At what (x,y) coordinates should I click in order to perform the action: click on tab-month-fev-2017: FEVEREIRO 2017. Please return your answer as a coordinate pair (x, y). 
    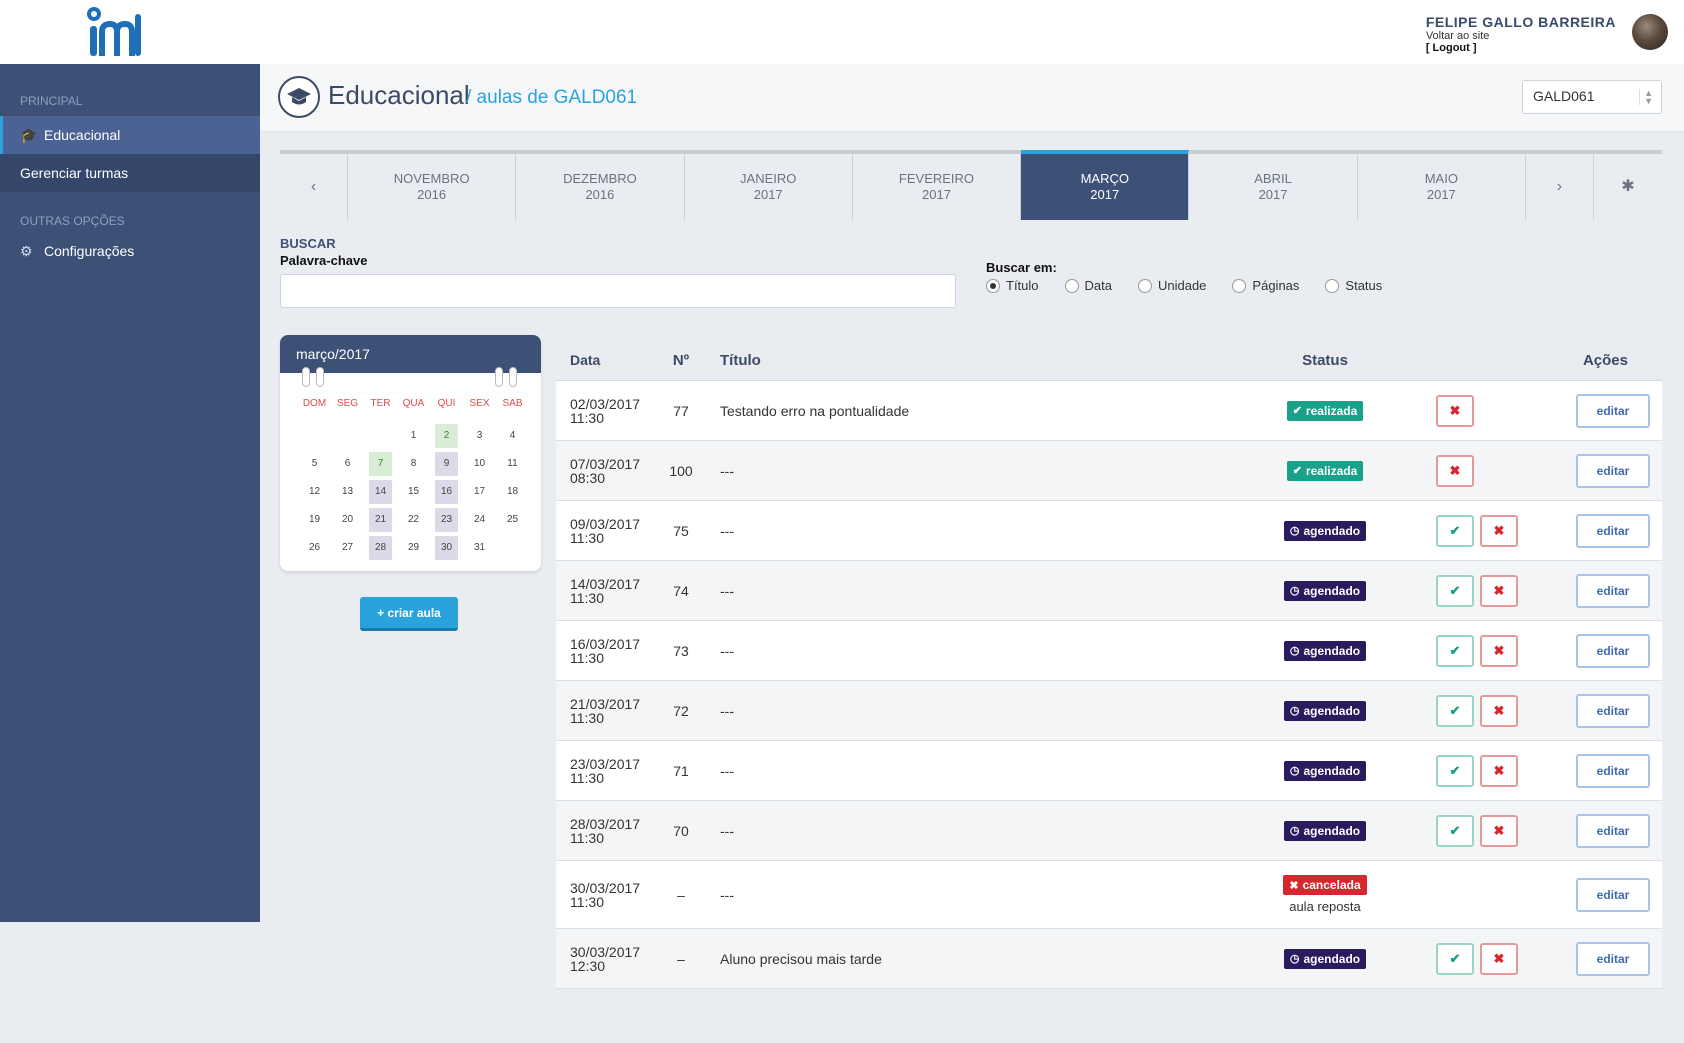
    Looking at the image, I should click on (937, 187).